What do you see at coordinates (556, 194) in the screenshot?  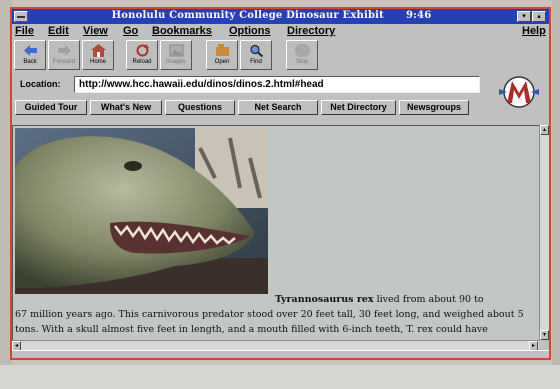 I see `background-right` at bounding box center [556, 194].